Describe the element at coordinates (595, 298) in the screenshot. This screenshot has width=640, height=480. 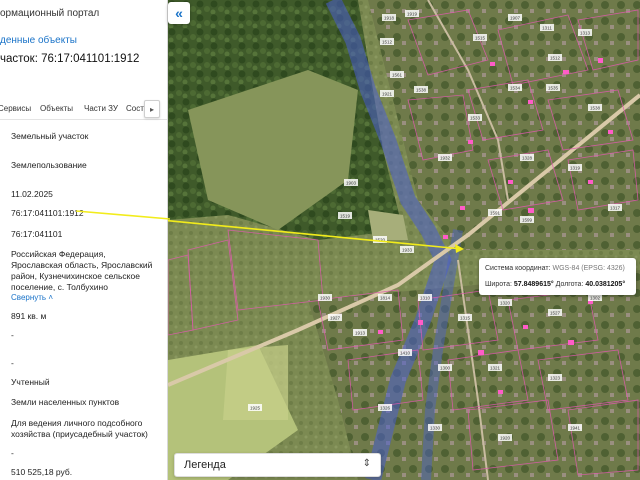
I see `parcel-number-label: 1302` at that location.